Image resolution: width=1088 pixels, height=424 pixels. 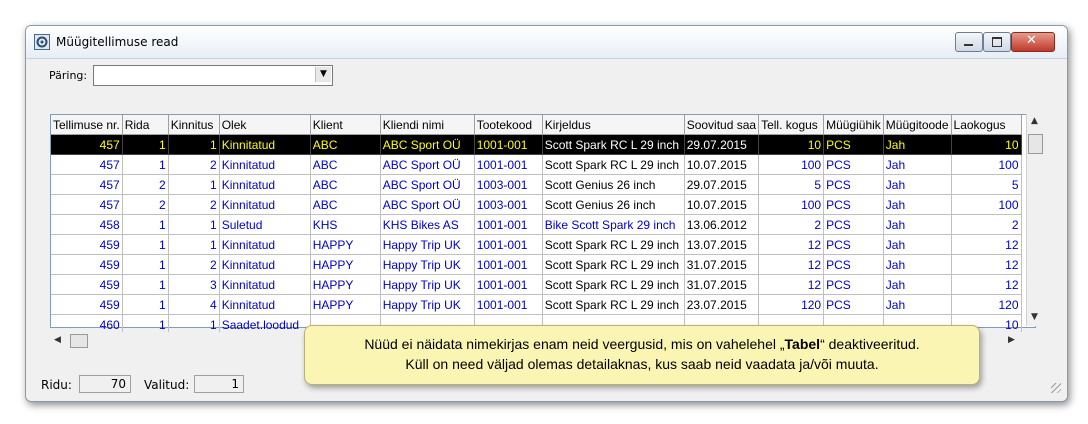 What do you see at coordinates (79, 341) in the screenshot?
I see `horizontal-scroll-thumb` at bounding box center [79, 341].